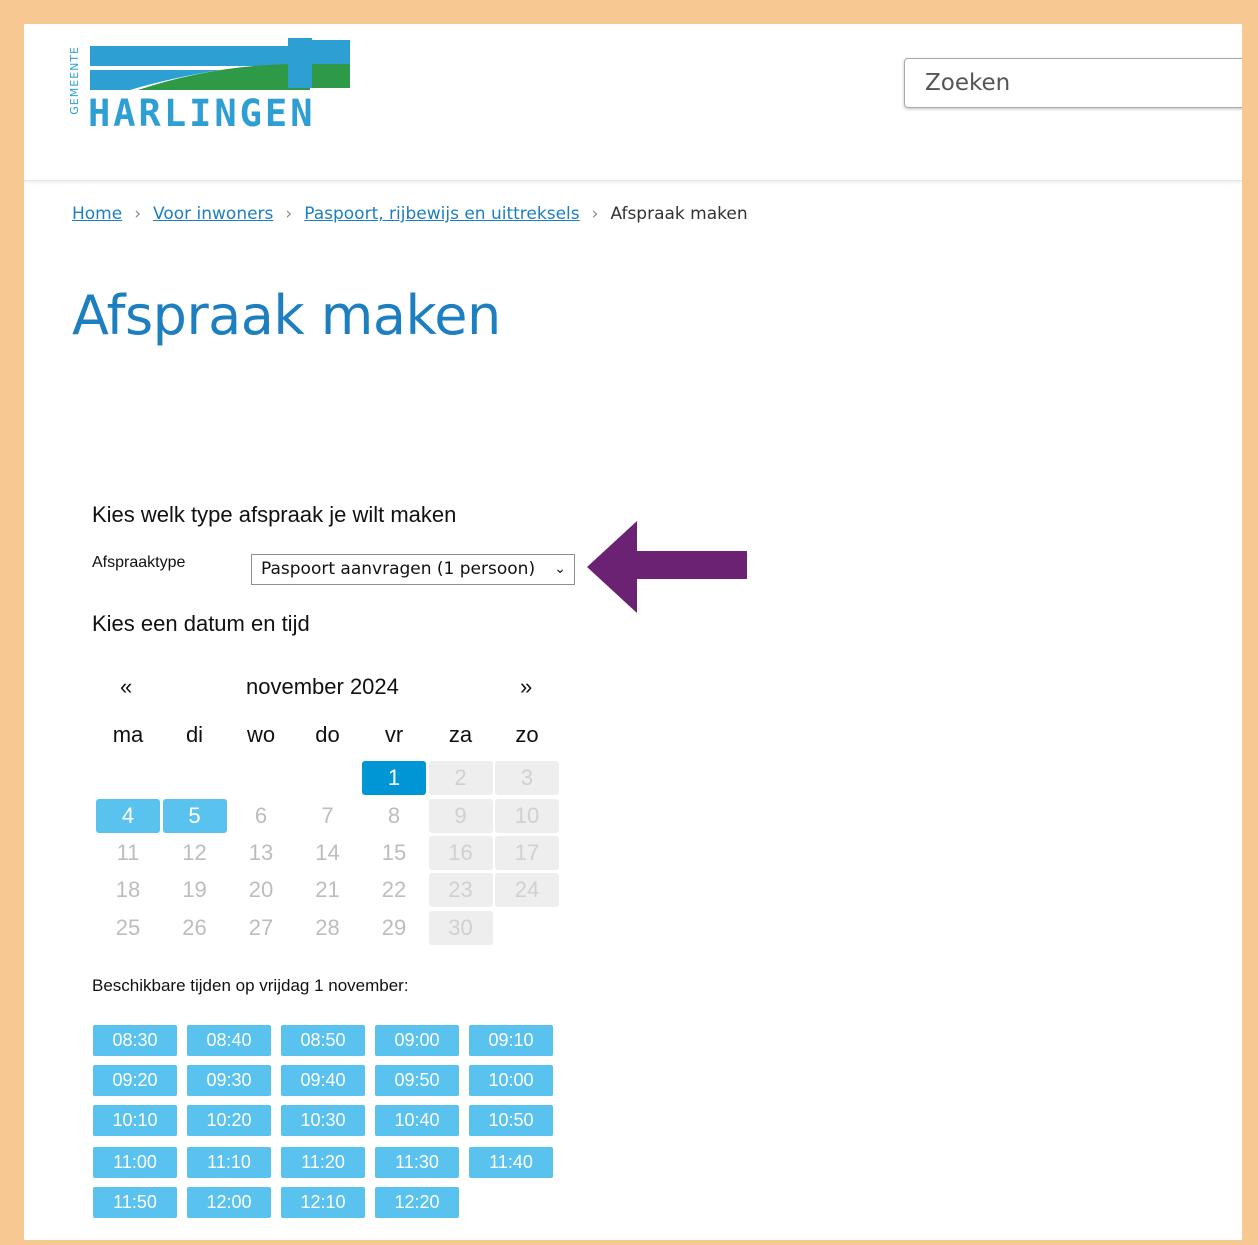 Image resolution: width=1258 pixels, height=1245 pixels. Describe the element at coordinates (194, 927) in the screenshot. I see `calendar-day-26: 26` at that location.